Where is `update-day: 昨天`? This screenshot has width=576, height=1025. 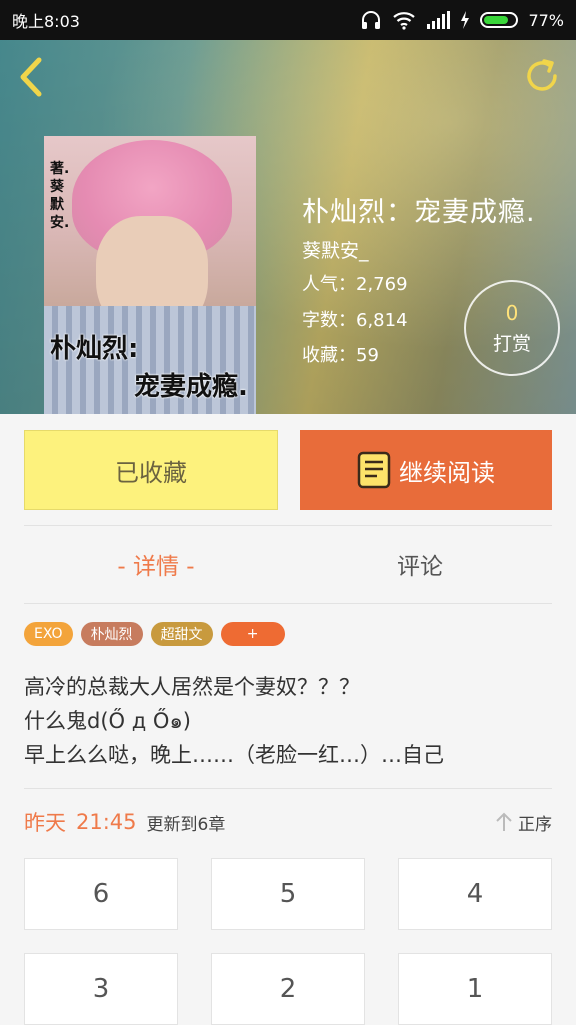 update-day: 昨天 is located at coordinates (45, 823).